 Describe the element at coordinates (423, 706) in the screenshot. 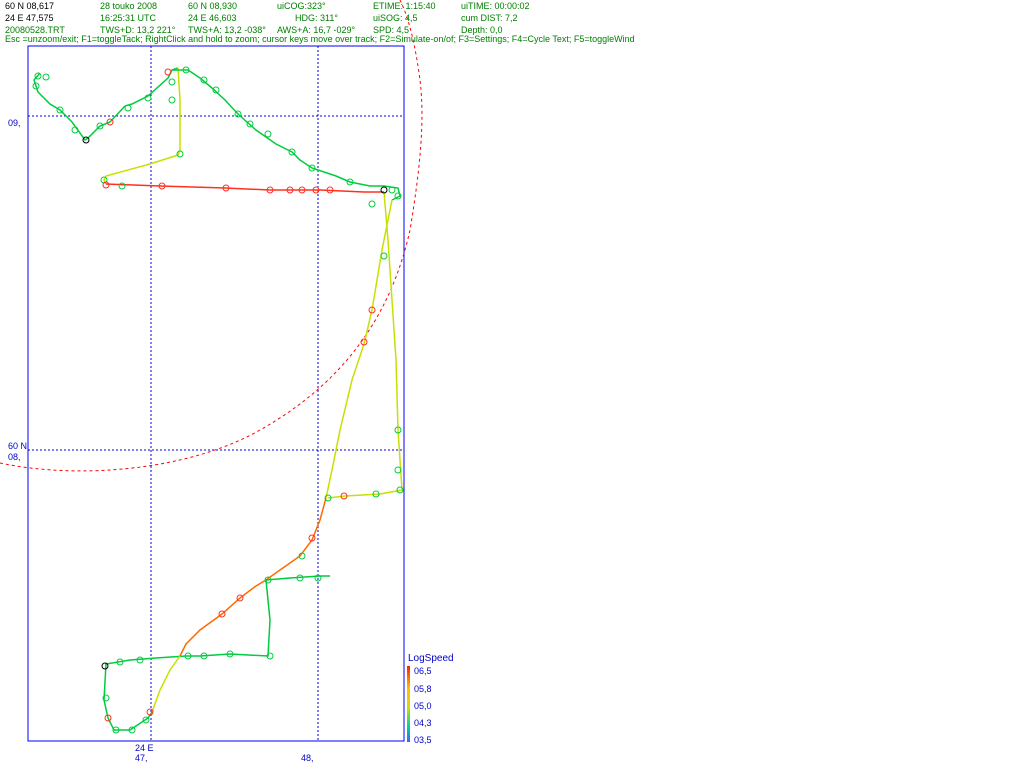

I see `legend-tick: 05,0` at that location.